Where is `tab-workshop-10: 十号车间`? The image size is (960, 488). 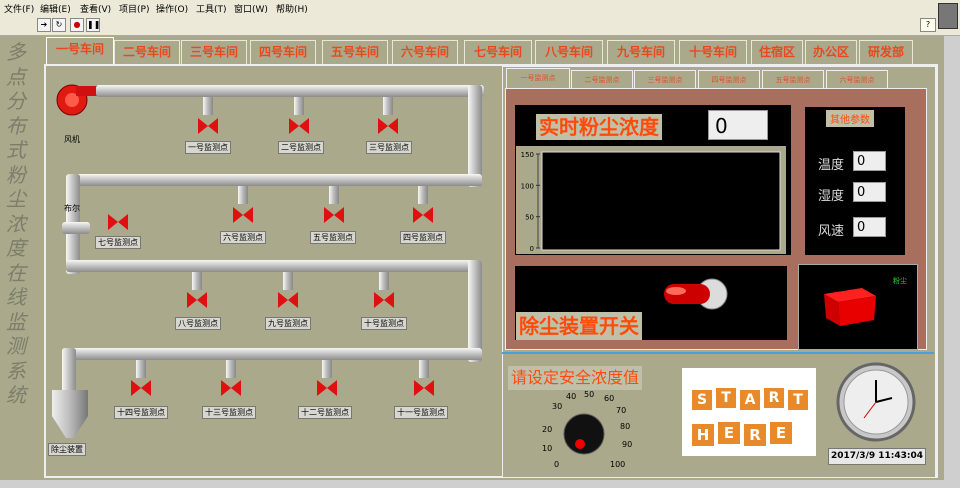 tab-workshop-10: 十号车间 is located at coordinates (713, 52).